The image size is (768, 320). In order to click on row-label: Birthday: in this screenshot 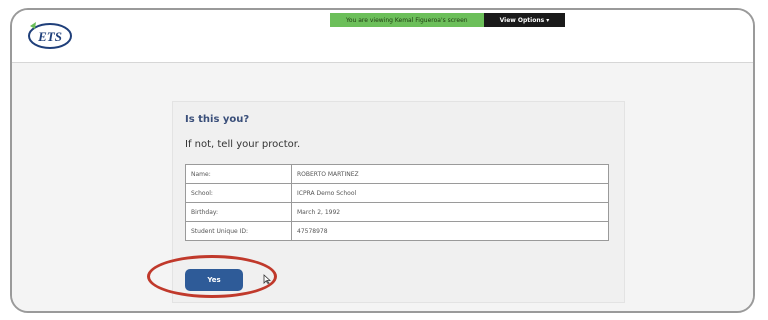, I will do `click(238, 212)`.